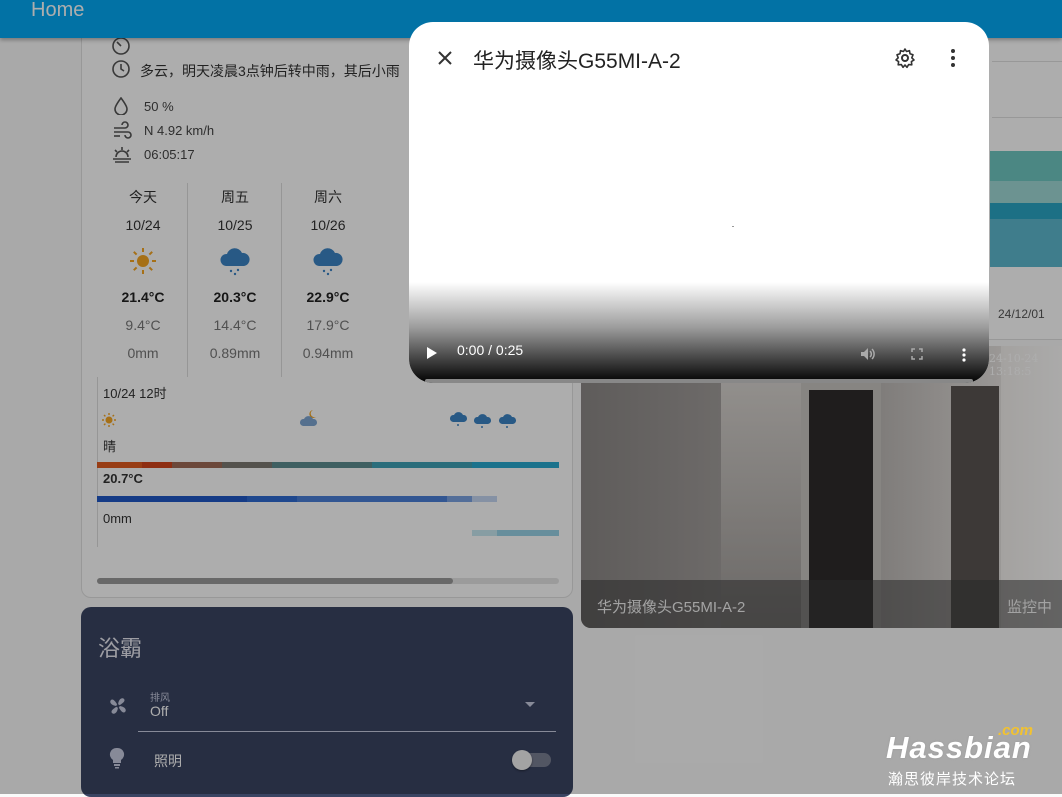  I want to click on more-vert-icon, so click(953, 58).